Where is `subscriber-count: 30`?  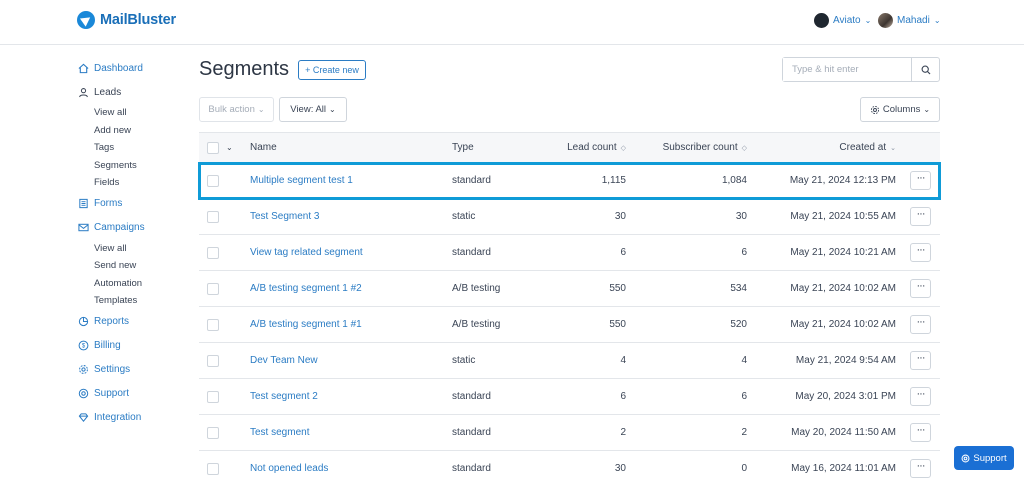
subscriber-count: 30 is located at coordinates (741, 216).